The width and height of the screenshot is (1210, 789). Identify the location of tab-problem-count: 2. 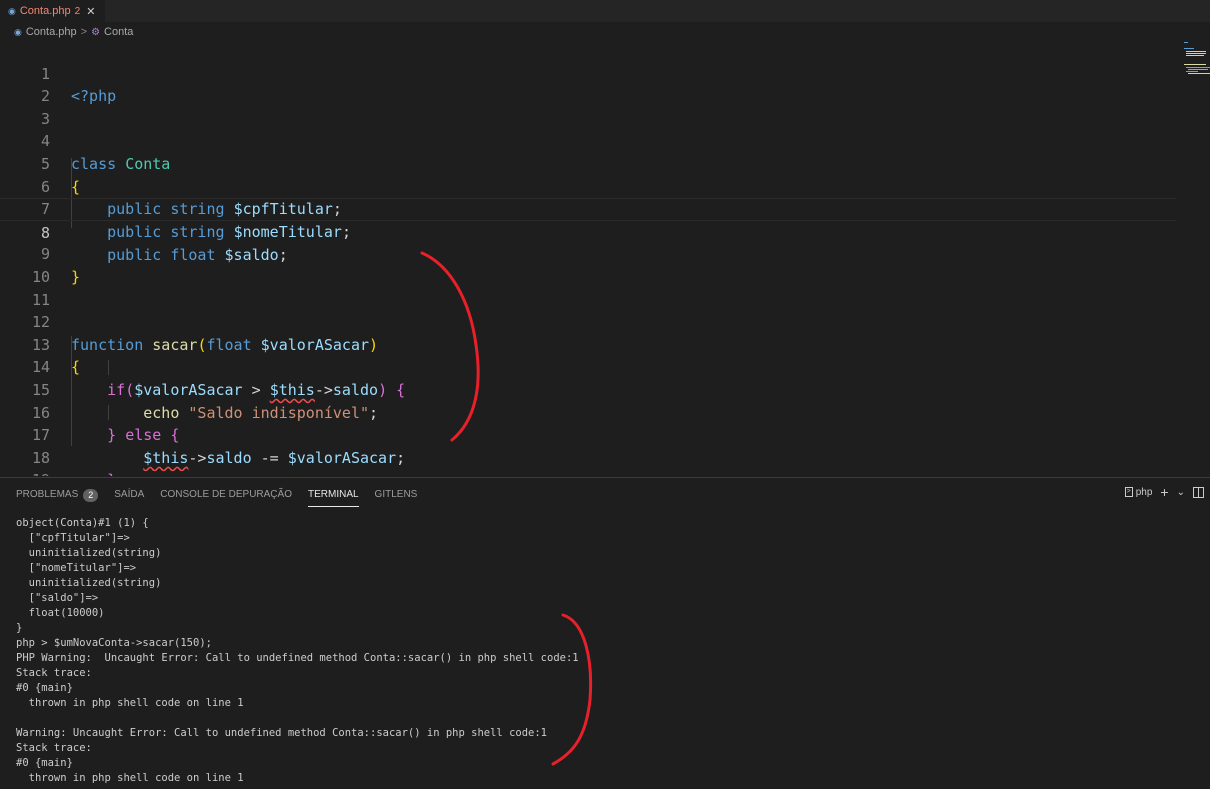
(77, 11).